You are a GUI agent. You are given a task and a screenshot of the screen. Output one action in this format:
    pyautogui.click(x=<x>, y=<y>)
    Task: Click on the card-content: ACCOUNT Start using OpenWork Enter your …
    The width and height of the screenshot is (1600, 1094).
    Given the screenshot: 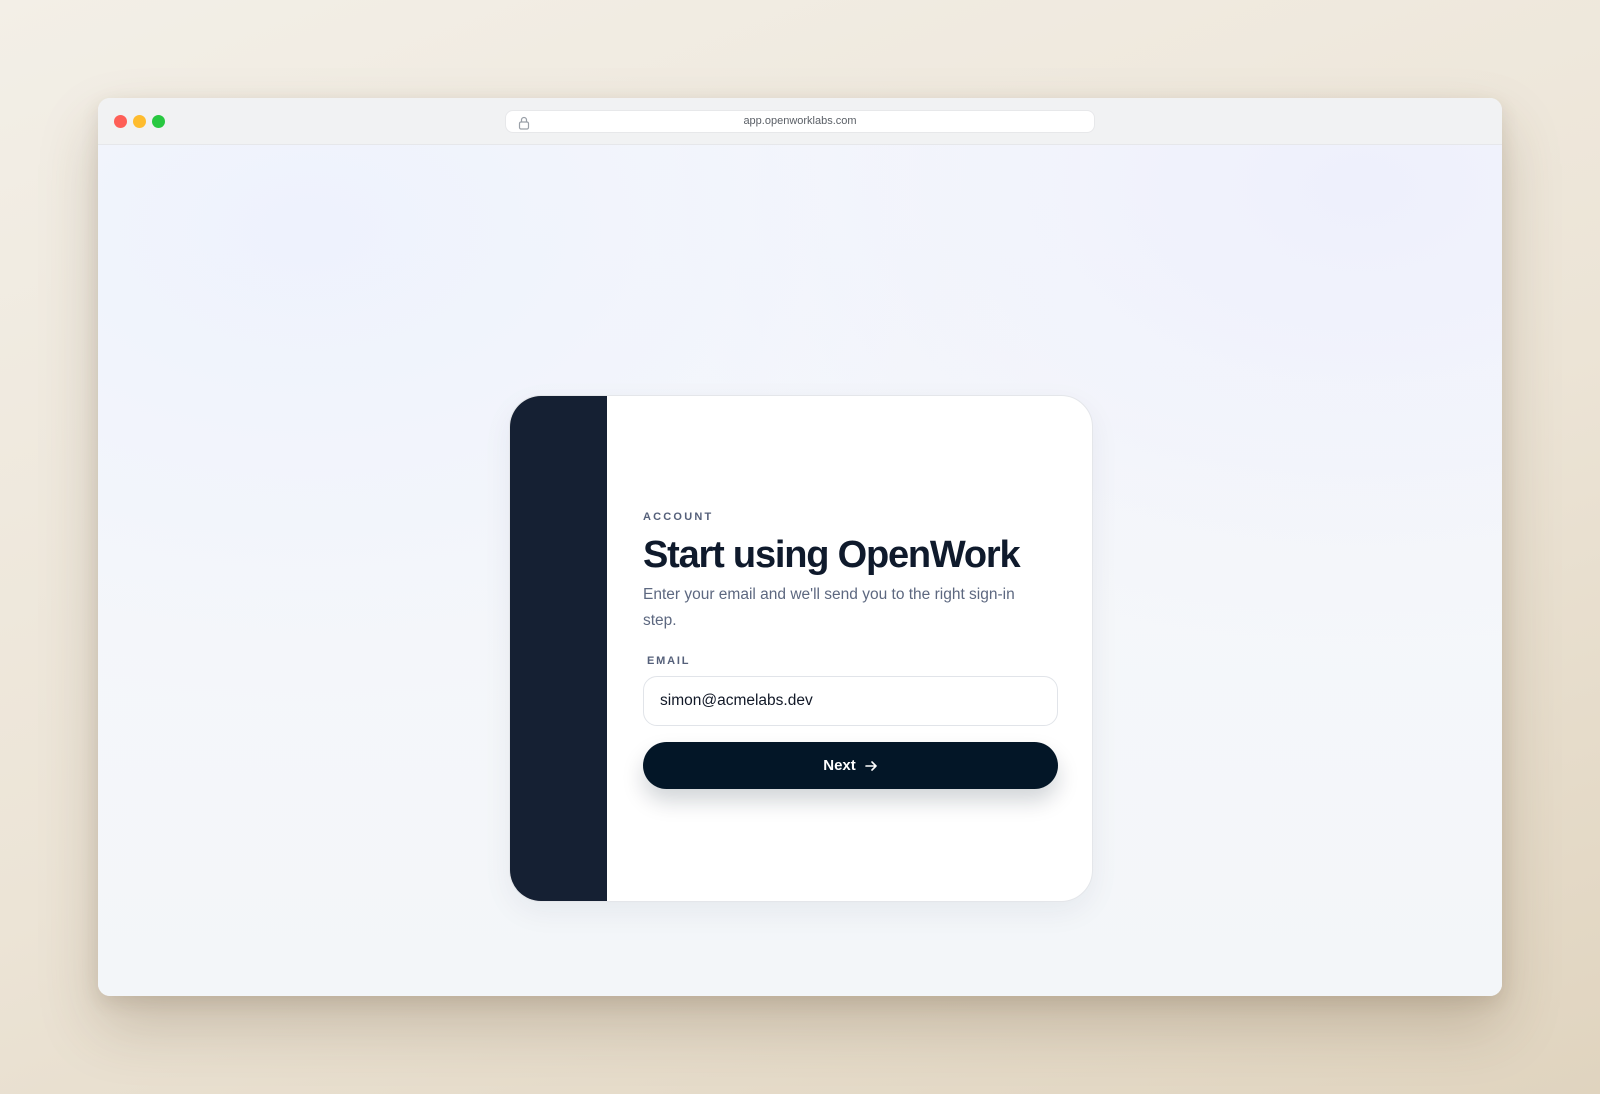 What is the action you would take?
    pyautogui.click(x=850, y=648)
    